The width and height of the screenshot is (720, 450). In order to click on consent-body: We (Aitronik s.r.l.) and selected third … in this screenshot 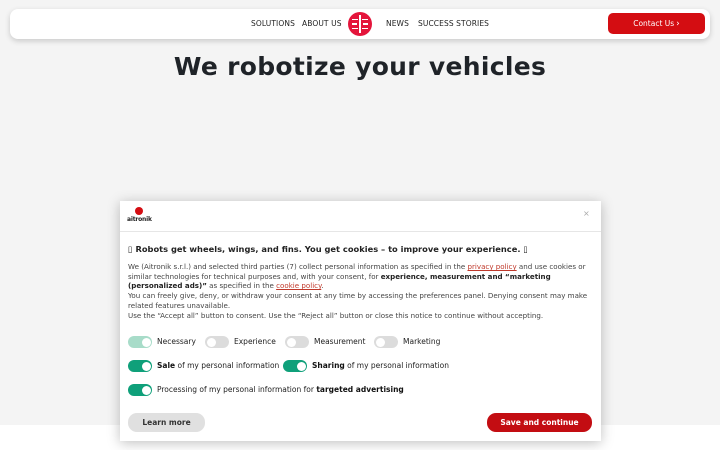, I will do `click(361, 291)`.